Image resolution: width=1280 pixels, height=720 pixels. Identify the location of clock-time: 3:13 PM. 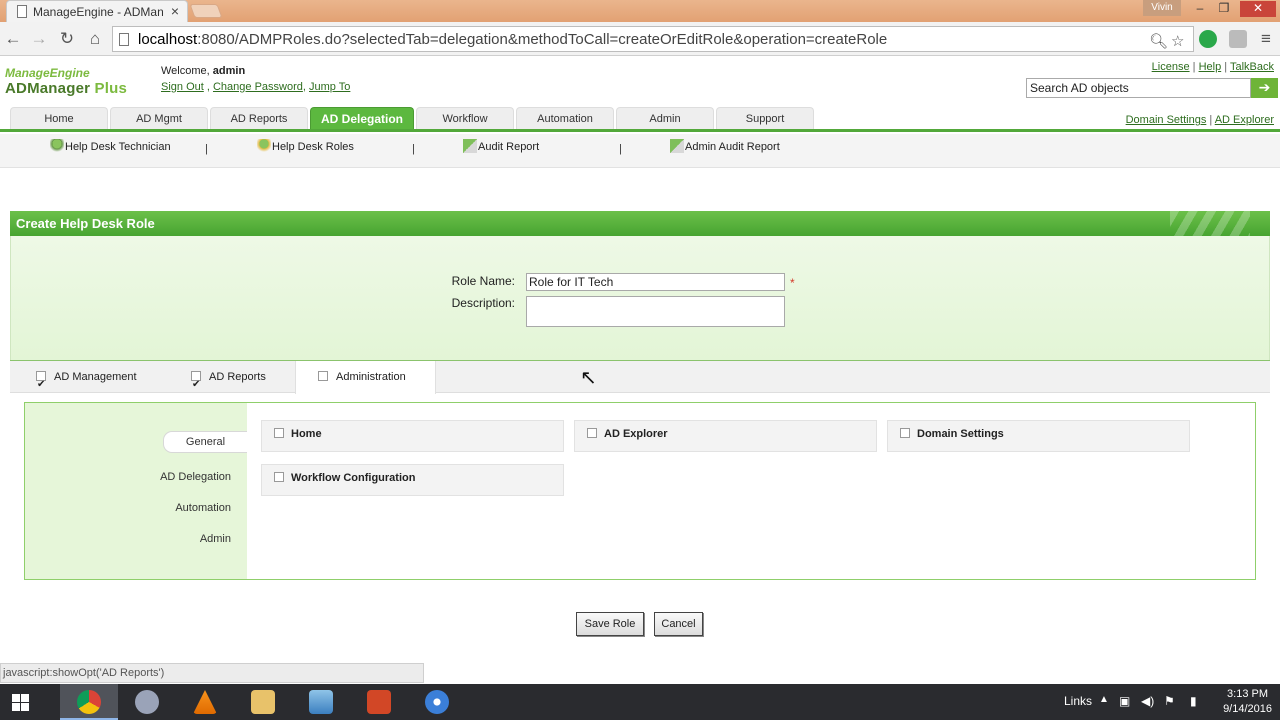
(1248, 694).